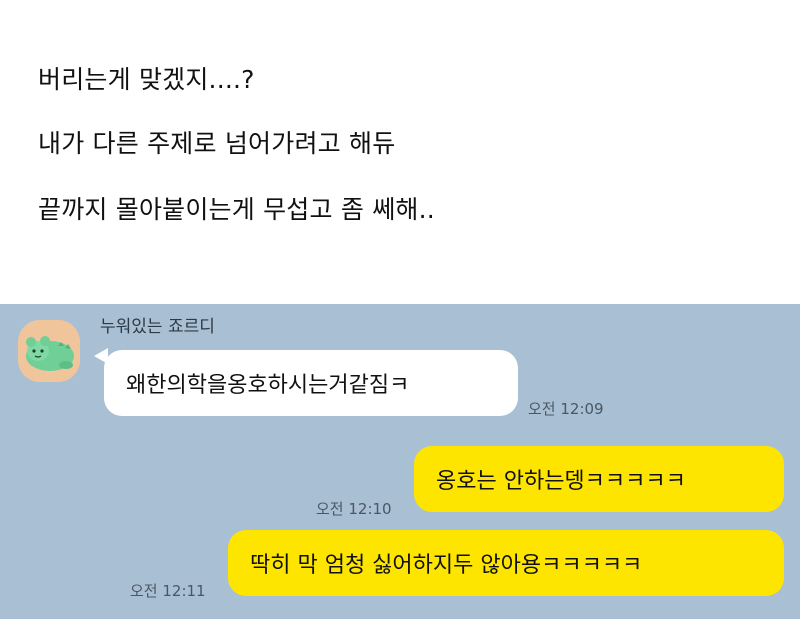 The image size is (800, 619). I want to click on sent-message-bubble: 옹호는 안하는뎅ㅋㅋㅋㅋㅋ, so click(599, 479).